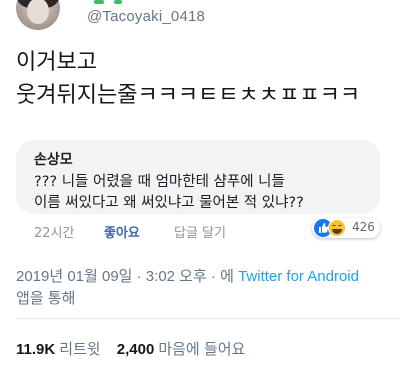  I want to click on badge-fragment, so click(118, 2).